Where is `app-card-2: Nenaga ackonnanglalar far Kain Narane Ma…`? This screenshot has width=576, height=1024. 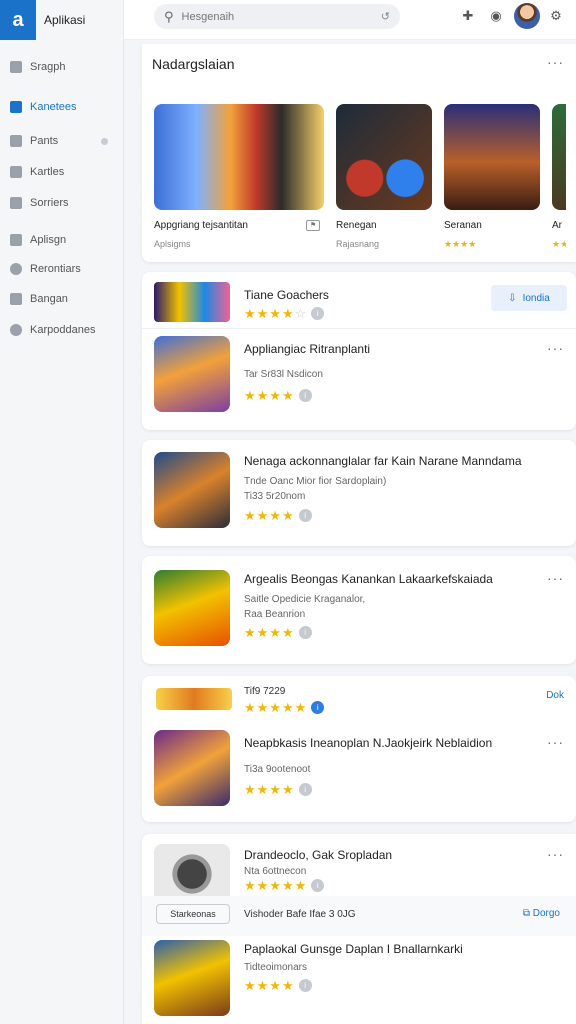
app-card-2: Nenaga ackonnanglalar far Kain Narane Ma… is located at coordinates (359, 493).